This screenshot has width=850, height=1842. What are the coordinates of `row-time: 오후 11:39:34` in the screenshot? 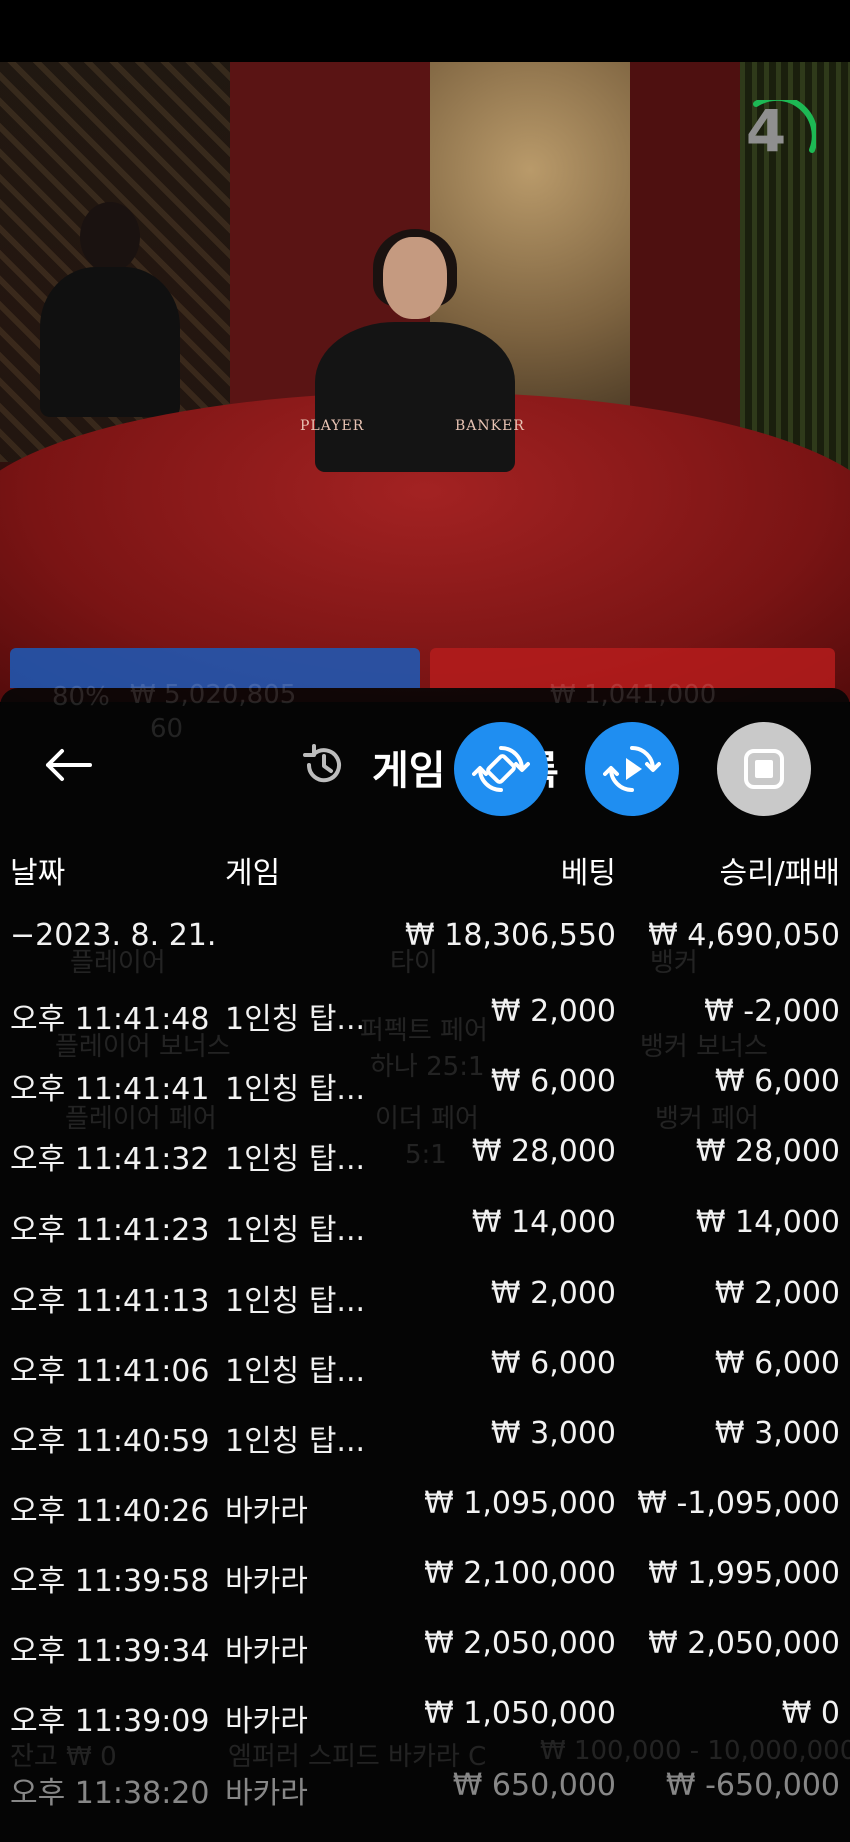 It's located at (110, 1651).